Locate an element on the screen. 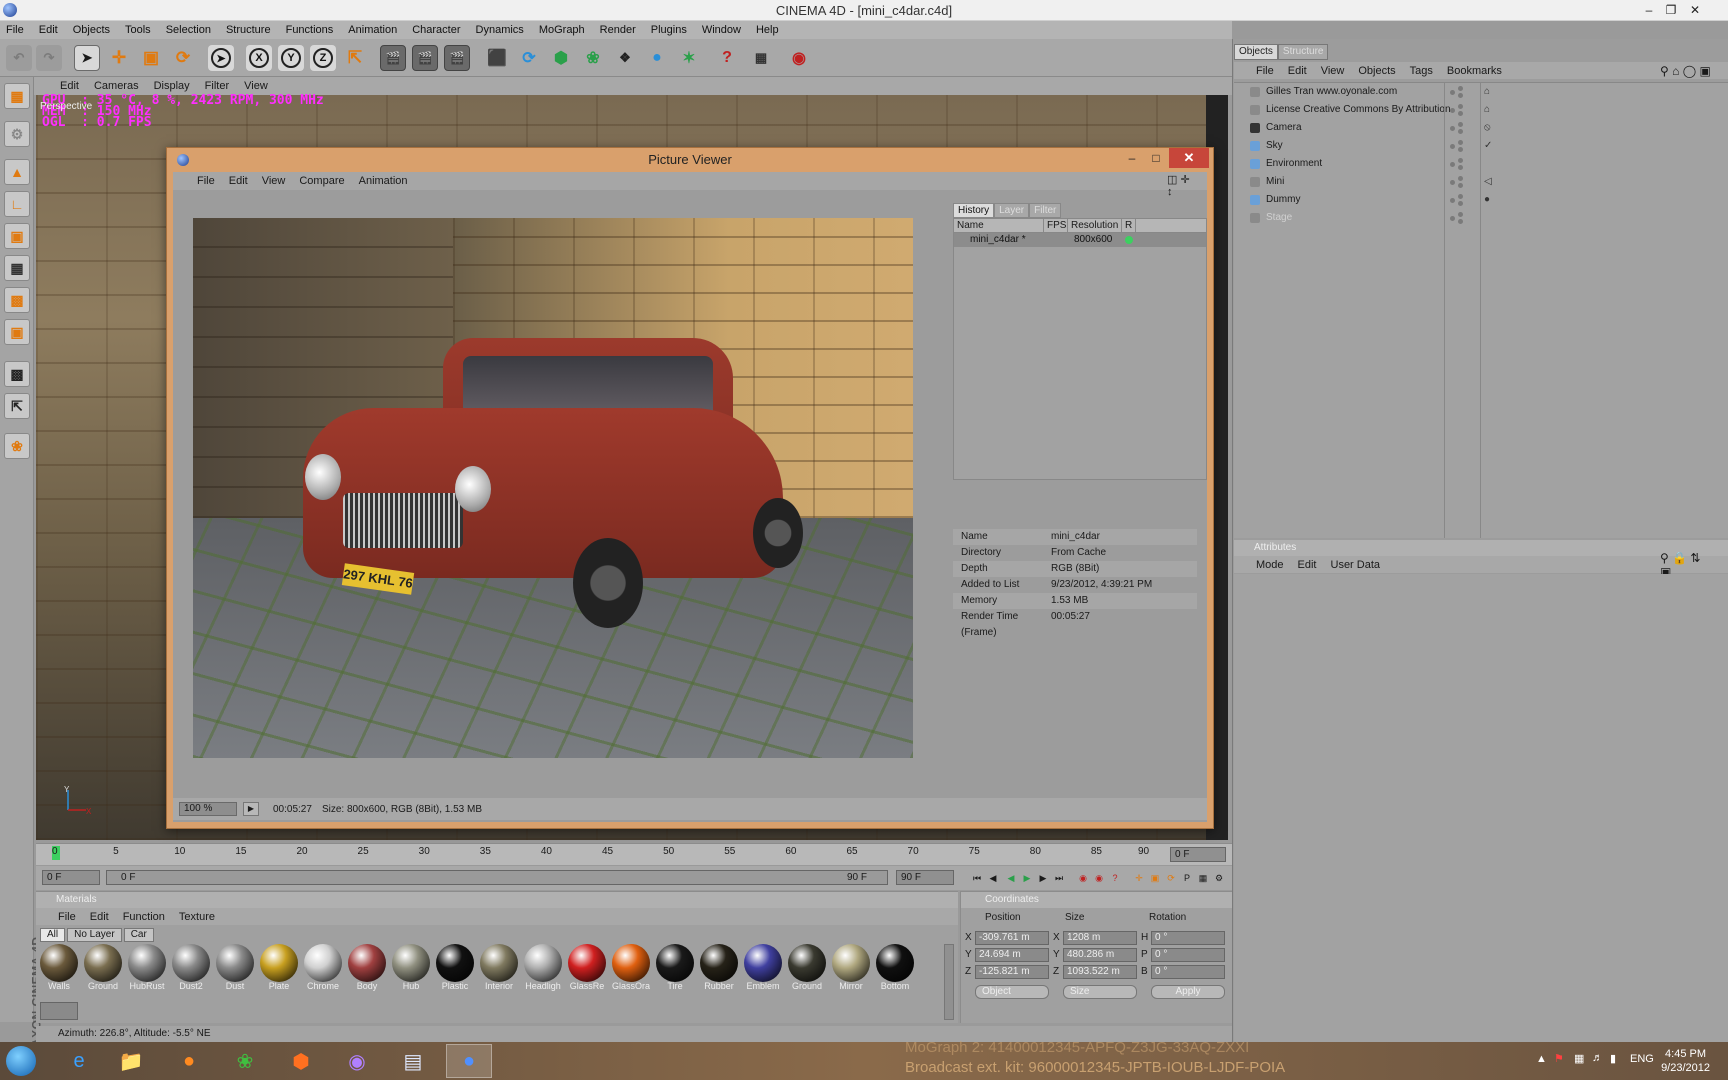 Image resolution: width=1728 pixels, height=1080 pixels. y-axis-lock-icon: Y is located at coordinates (291, 58).